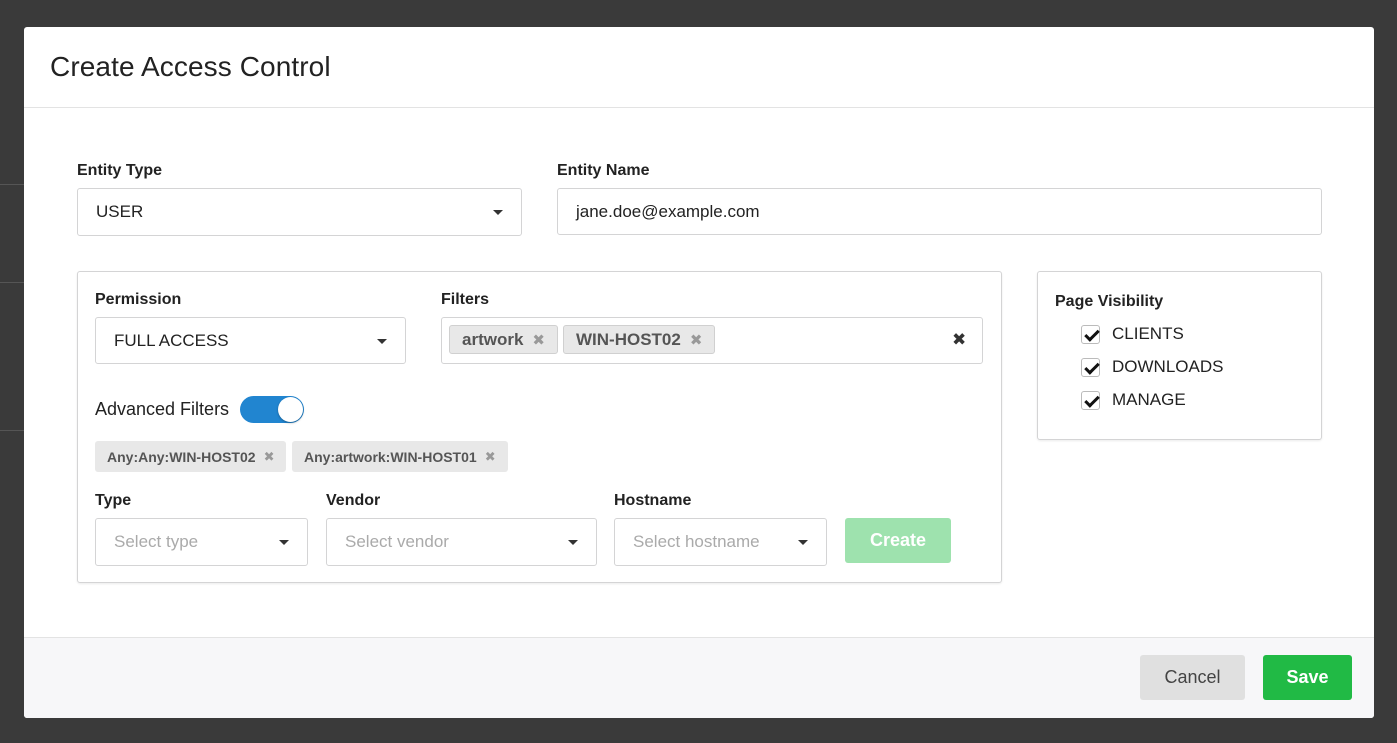 The height and width of the screenshot is (743, 1397). Describe the element at coordinates (1168, 366) in the screenshot. I see `visibility-option-label: DOWNLOADS` at that location.